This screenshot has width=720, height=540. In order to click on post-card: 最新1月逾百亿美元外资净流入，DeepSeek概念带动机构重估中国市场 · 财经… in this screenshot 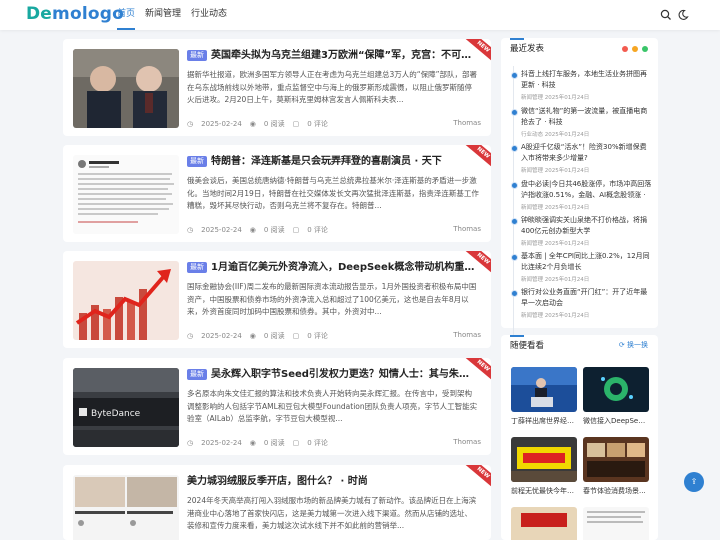, I will do `click(277, 299)`.